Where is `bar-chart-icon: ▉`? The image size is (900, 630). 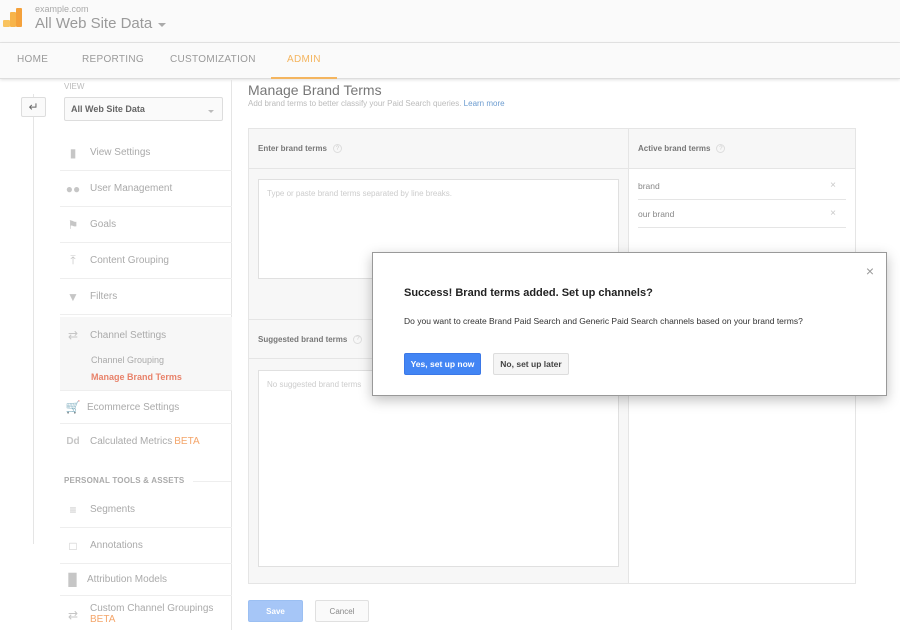 bar-chart-icon: ▉ is located at coordinates (73, 579).